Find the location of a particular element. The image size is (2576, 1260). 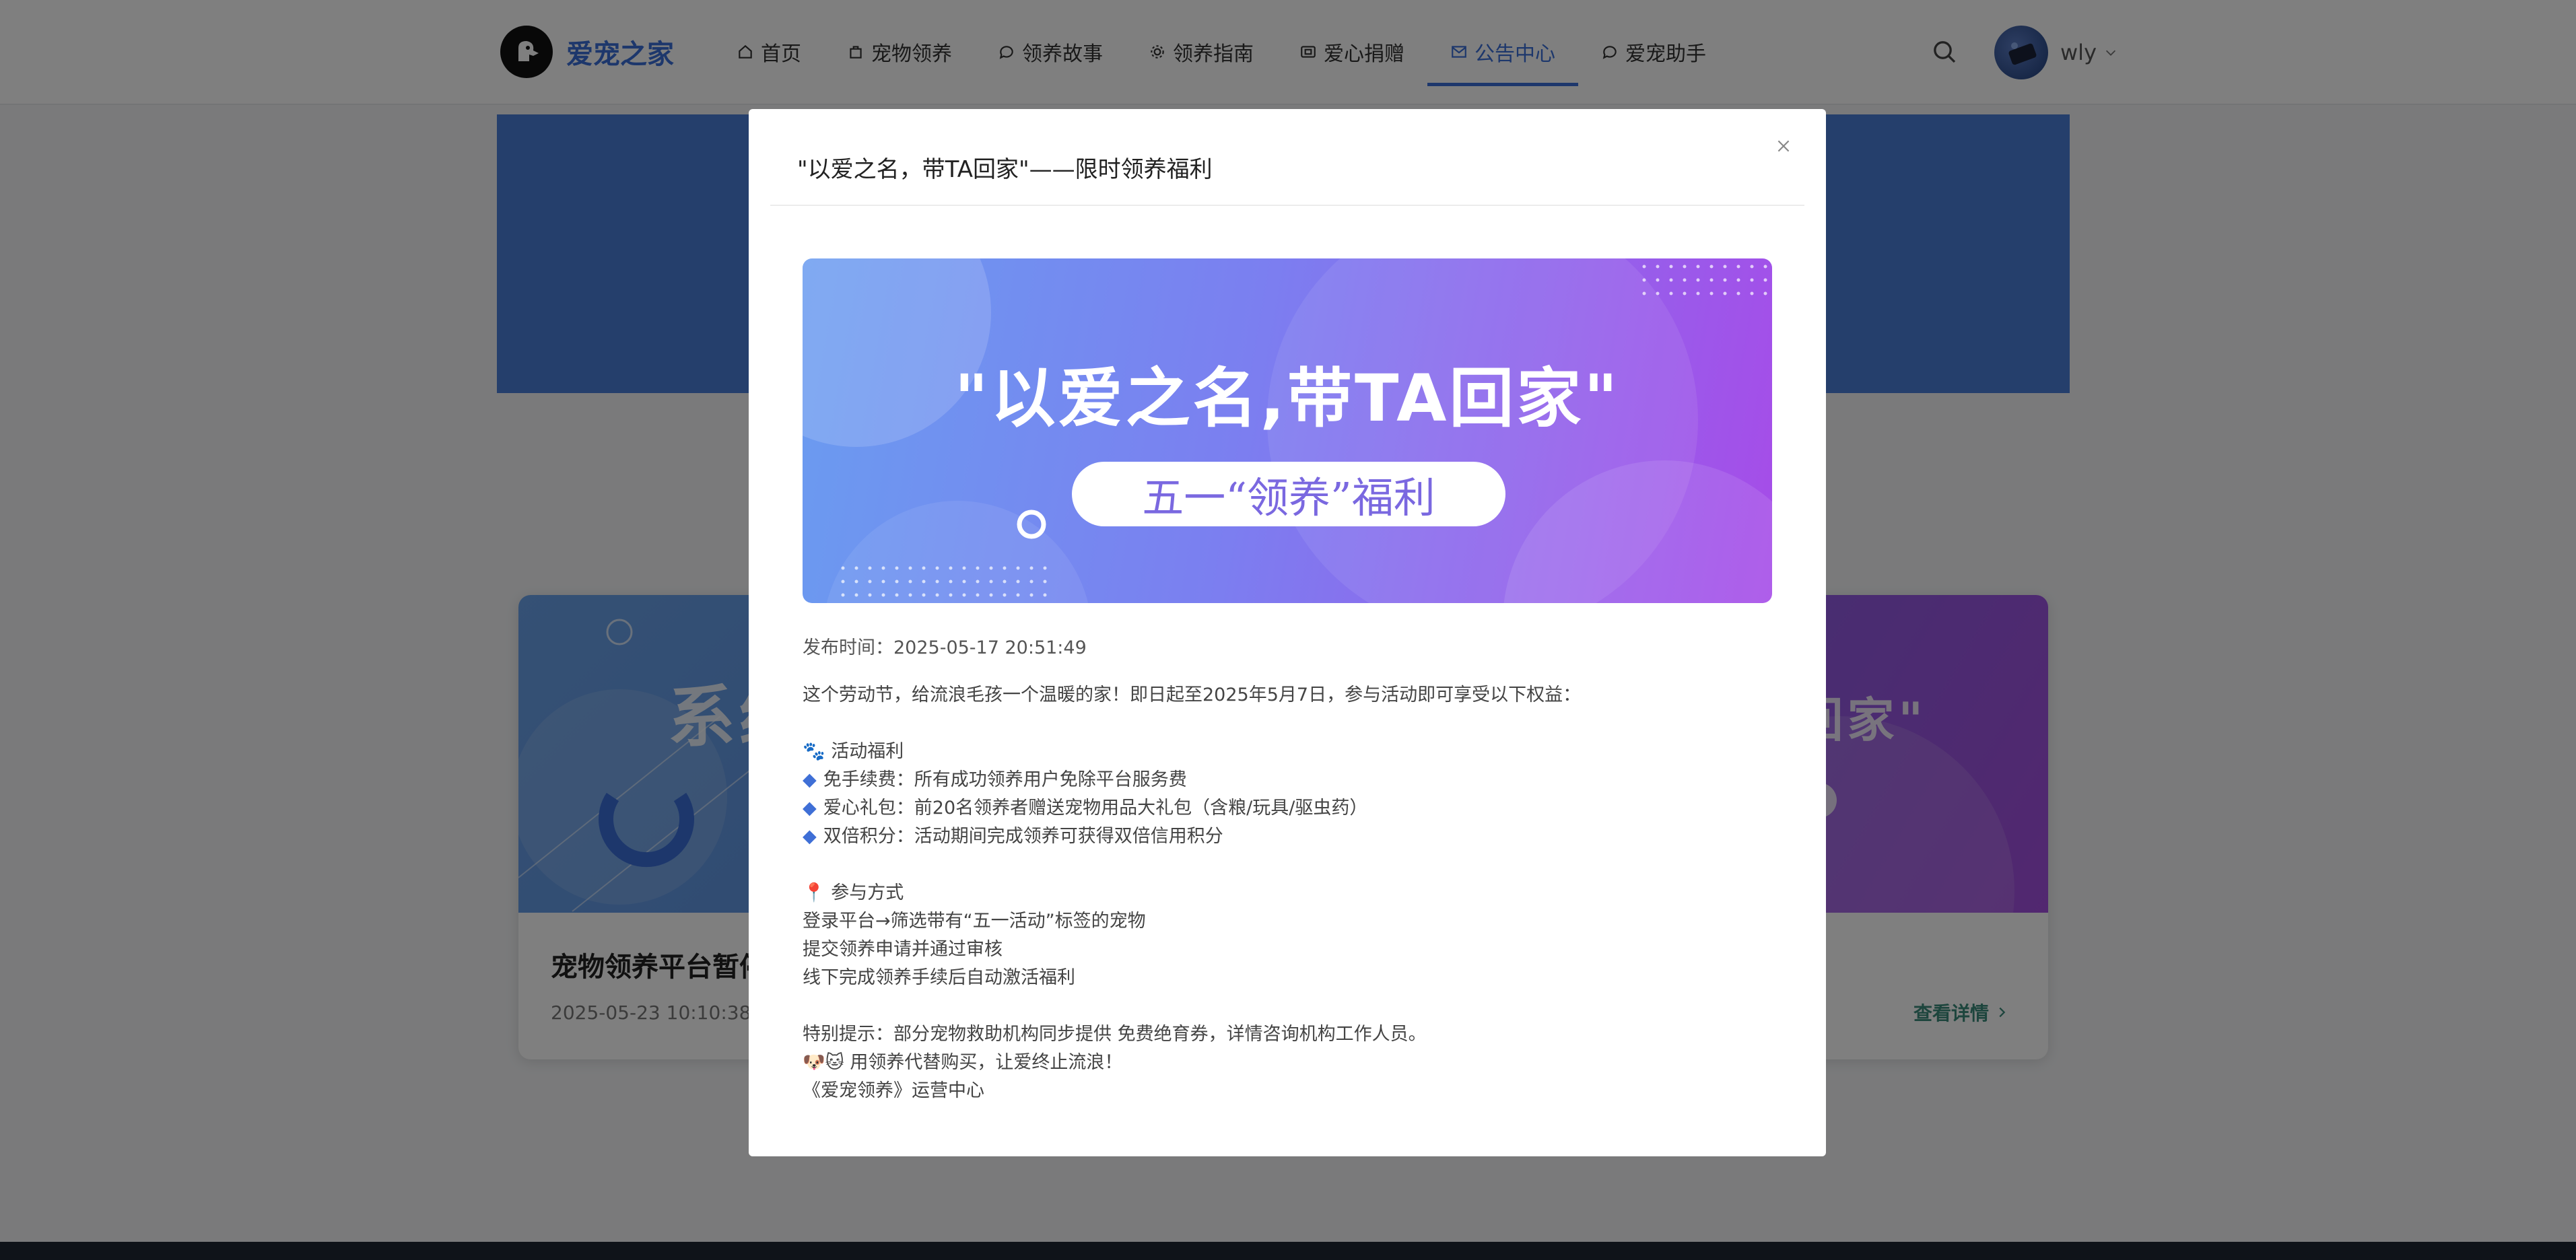

banner-subtitle-pill: 五一“领养”福利 is located at coordinates (1288, 494).